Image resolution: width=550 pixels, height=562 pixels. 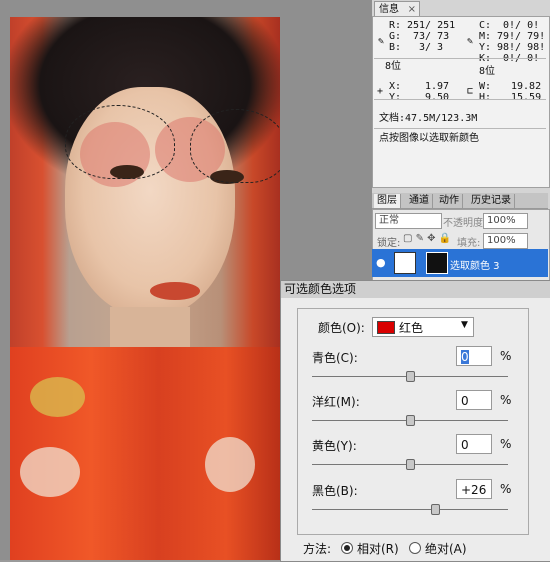 I want to click on method-relative-radio, so click(x=347, y=548).